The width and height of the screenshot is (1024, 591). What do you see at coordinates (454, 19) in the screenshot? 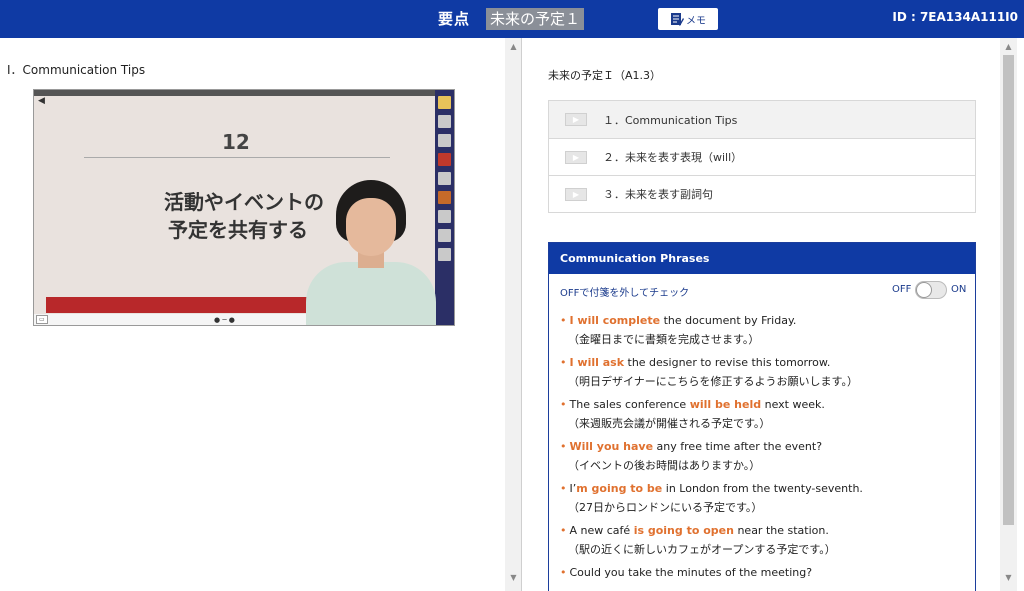
I see `header-title: 要点` at bounding box center [454, 19].